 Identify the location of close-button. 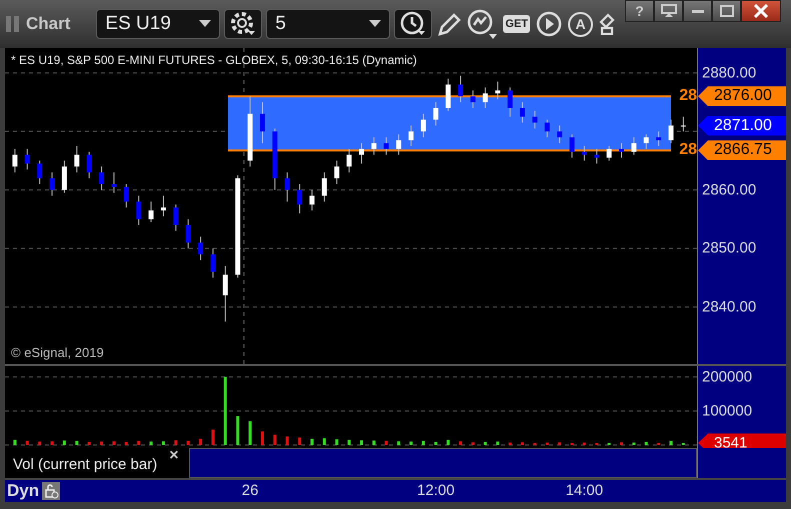
(761, 11).